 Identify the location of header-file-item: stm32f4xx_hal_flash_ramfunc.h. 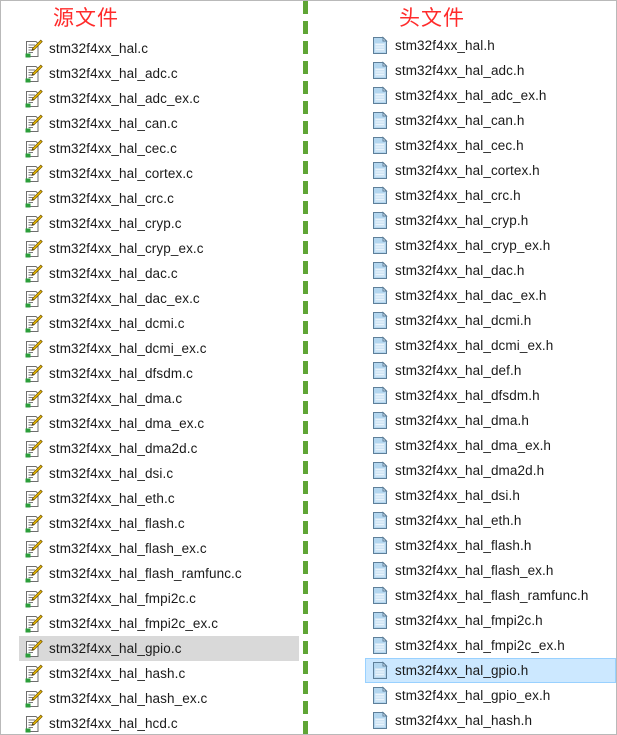
(490, 595).